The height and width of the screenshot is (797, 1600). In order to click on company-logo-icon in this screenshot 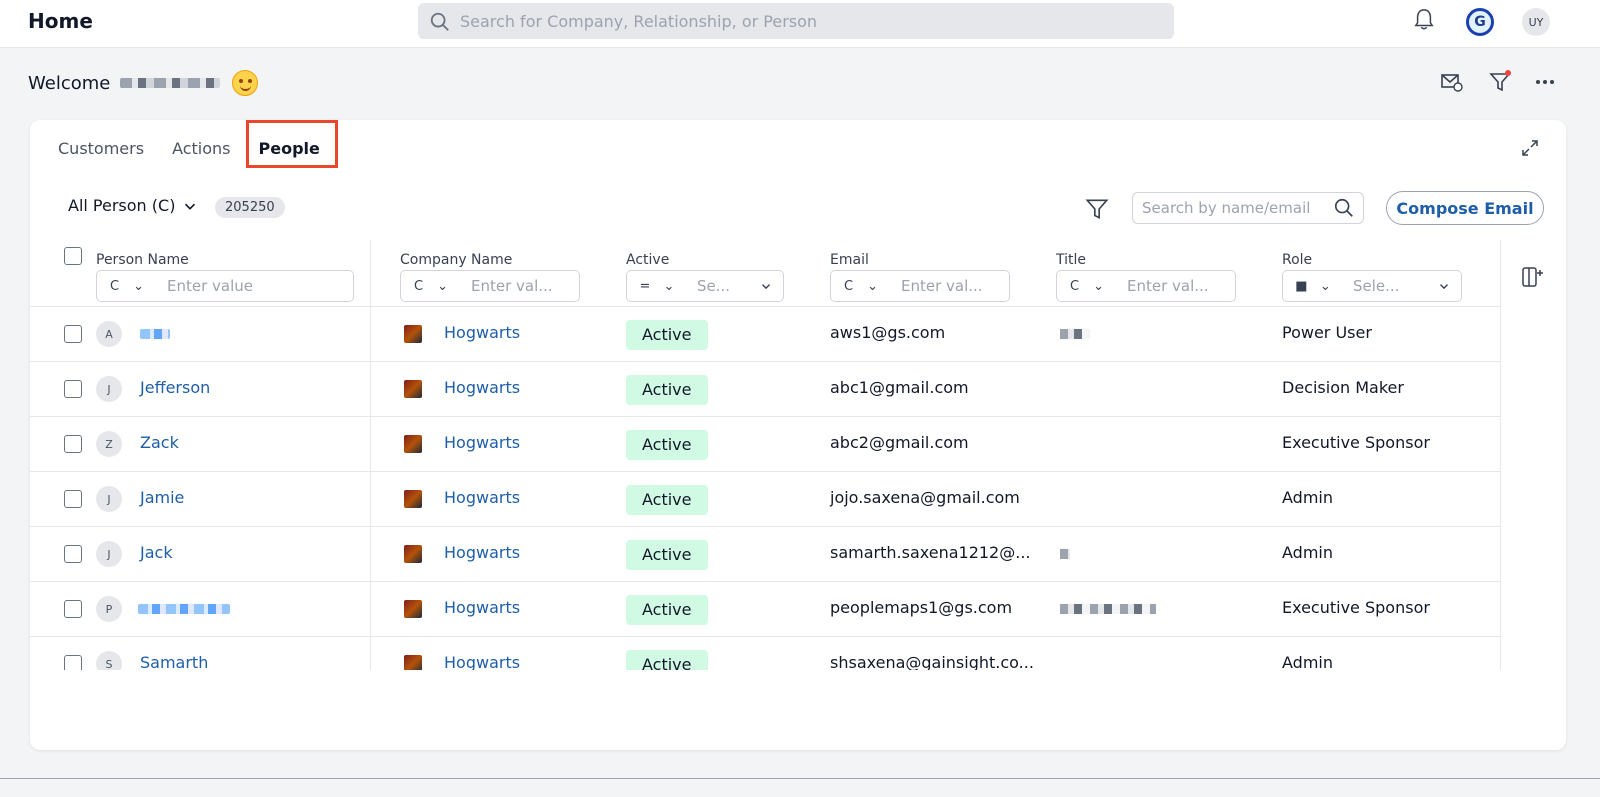, I will do `click(413, 499)`.